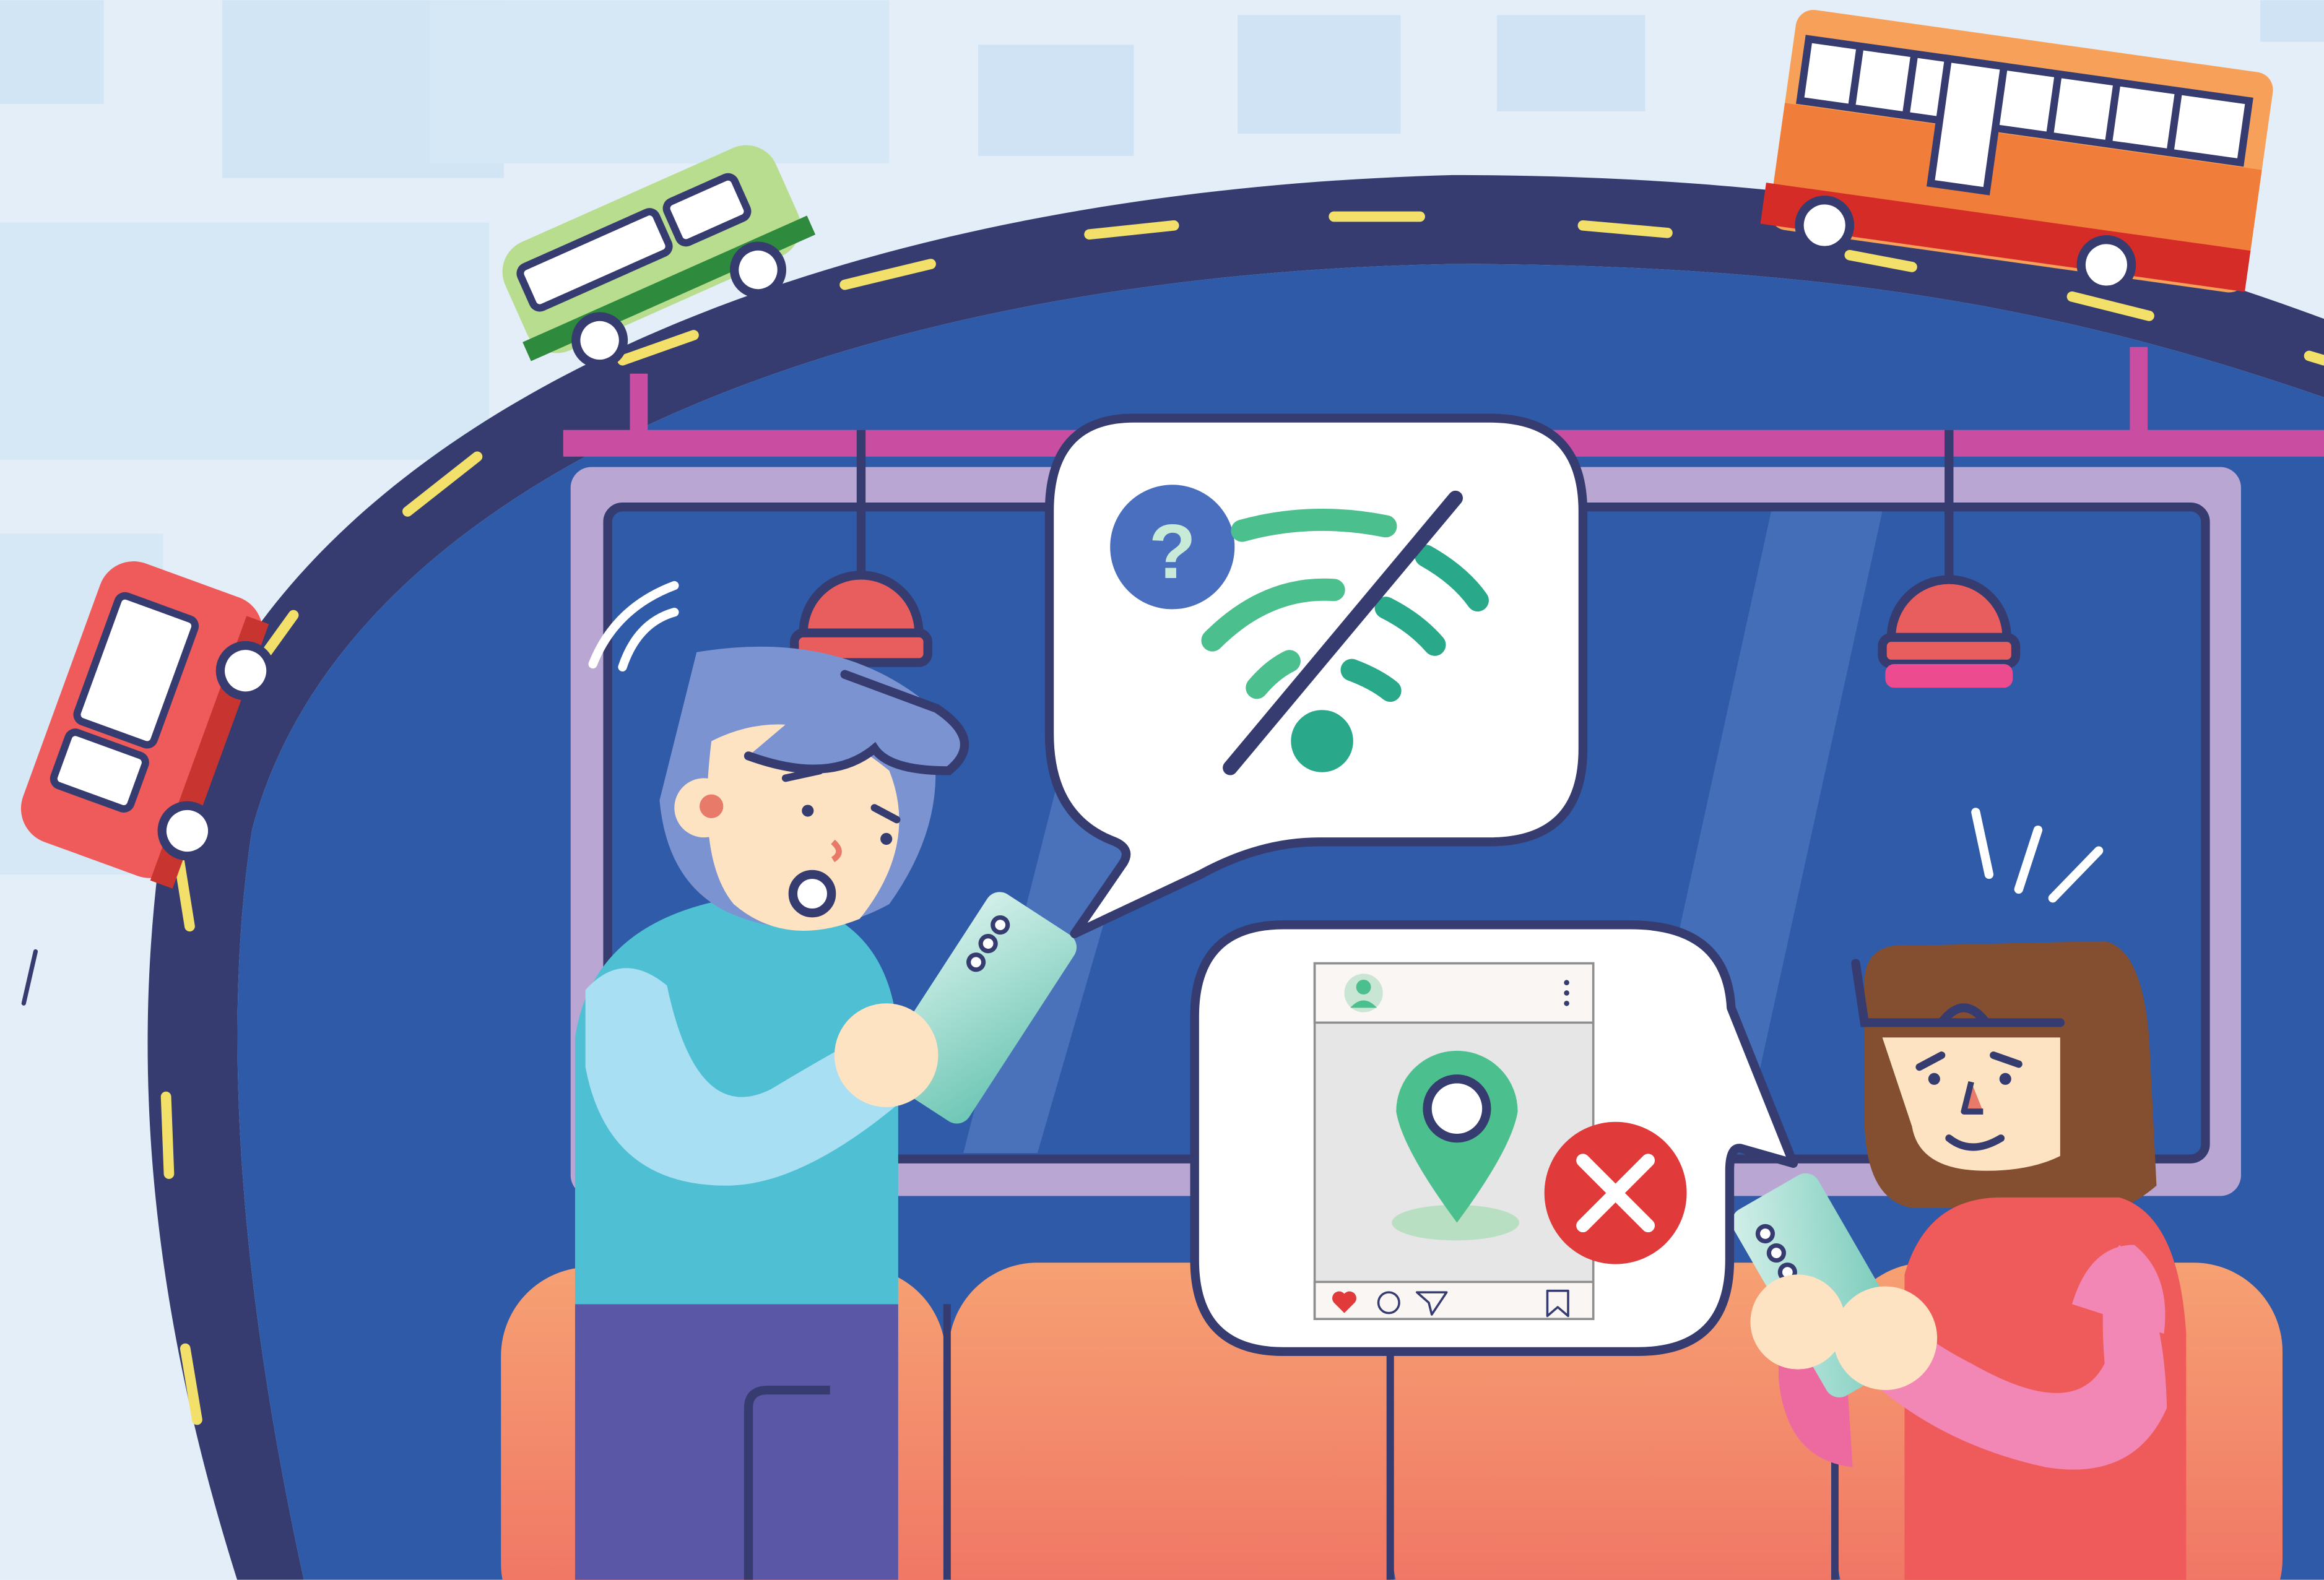 This screenshot has height=1580, width=2324. Describe the element at coordinates (1615, 1192) in the screenshot. I see `close-x-icon` at that location.